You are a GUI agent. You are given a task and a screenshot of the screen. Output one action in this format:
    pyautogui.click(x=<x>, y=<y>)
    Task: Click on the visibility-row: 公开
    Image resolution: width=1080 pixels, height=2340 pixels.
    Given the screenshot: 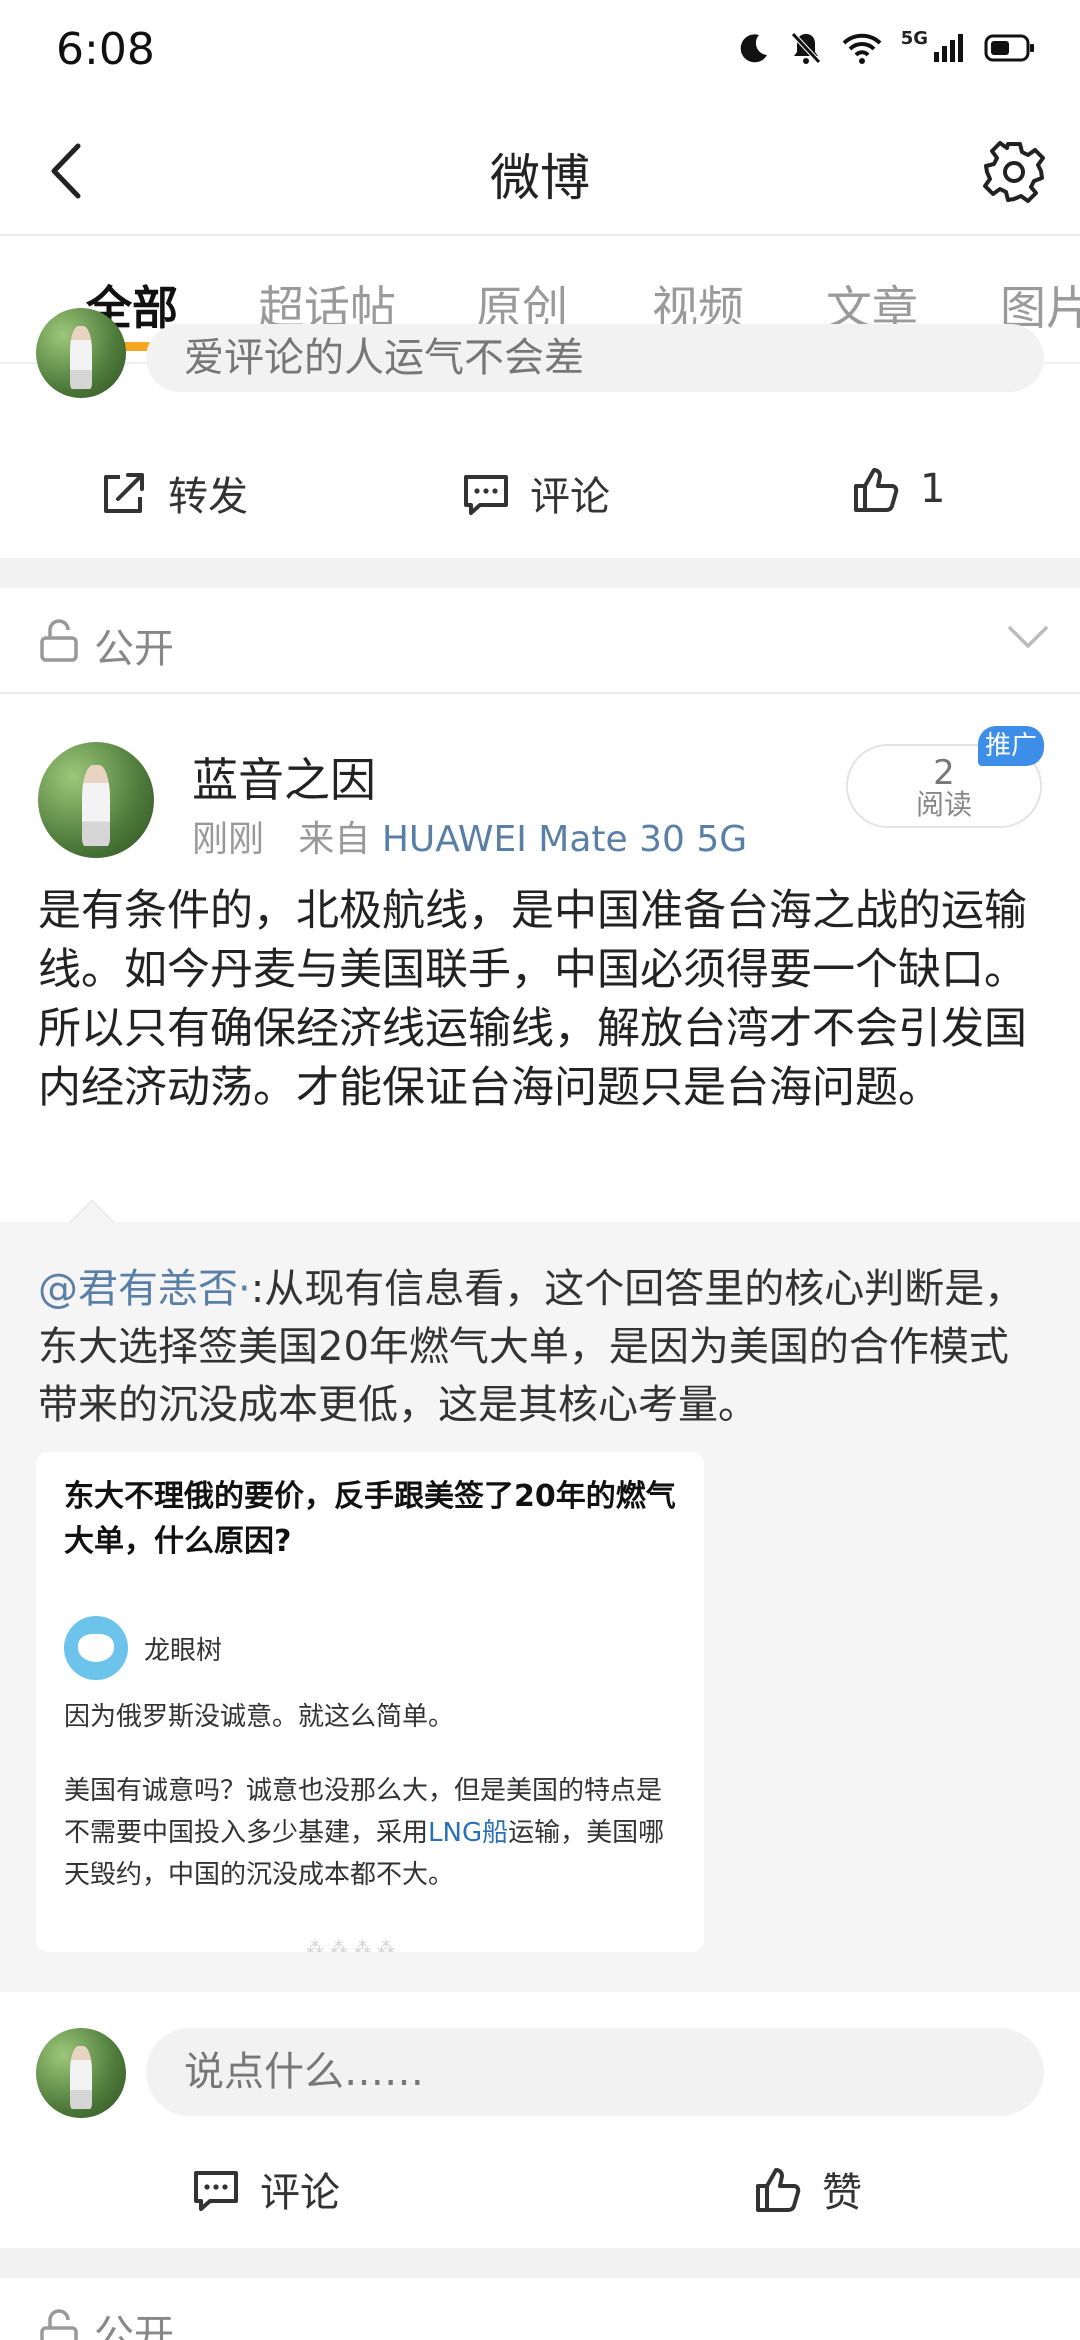 What is the action you would take?
    pyautogui.click(x=540, y=641)
    